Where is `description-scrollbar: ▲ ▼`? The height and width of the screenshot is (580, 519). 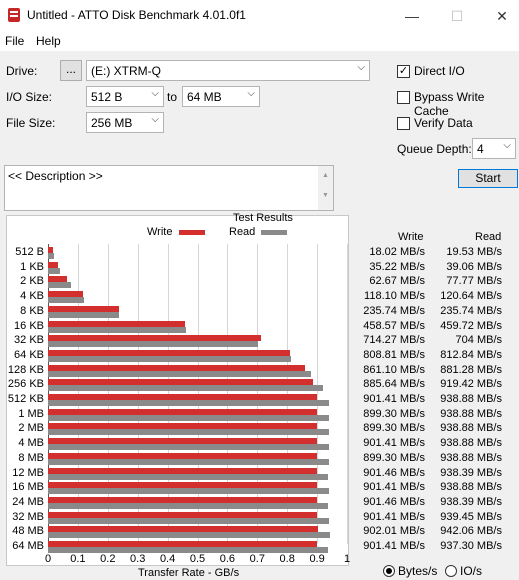
description-scrollbar: ▲ ▼ is located at coordinates (325, 188).